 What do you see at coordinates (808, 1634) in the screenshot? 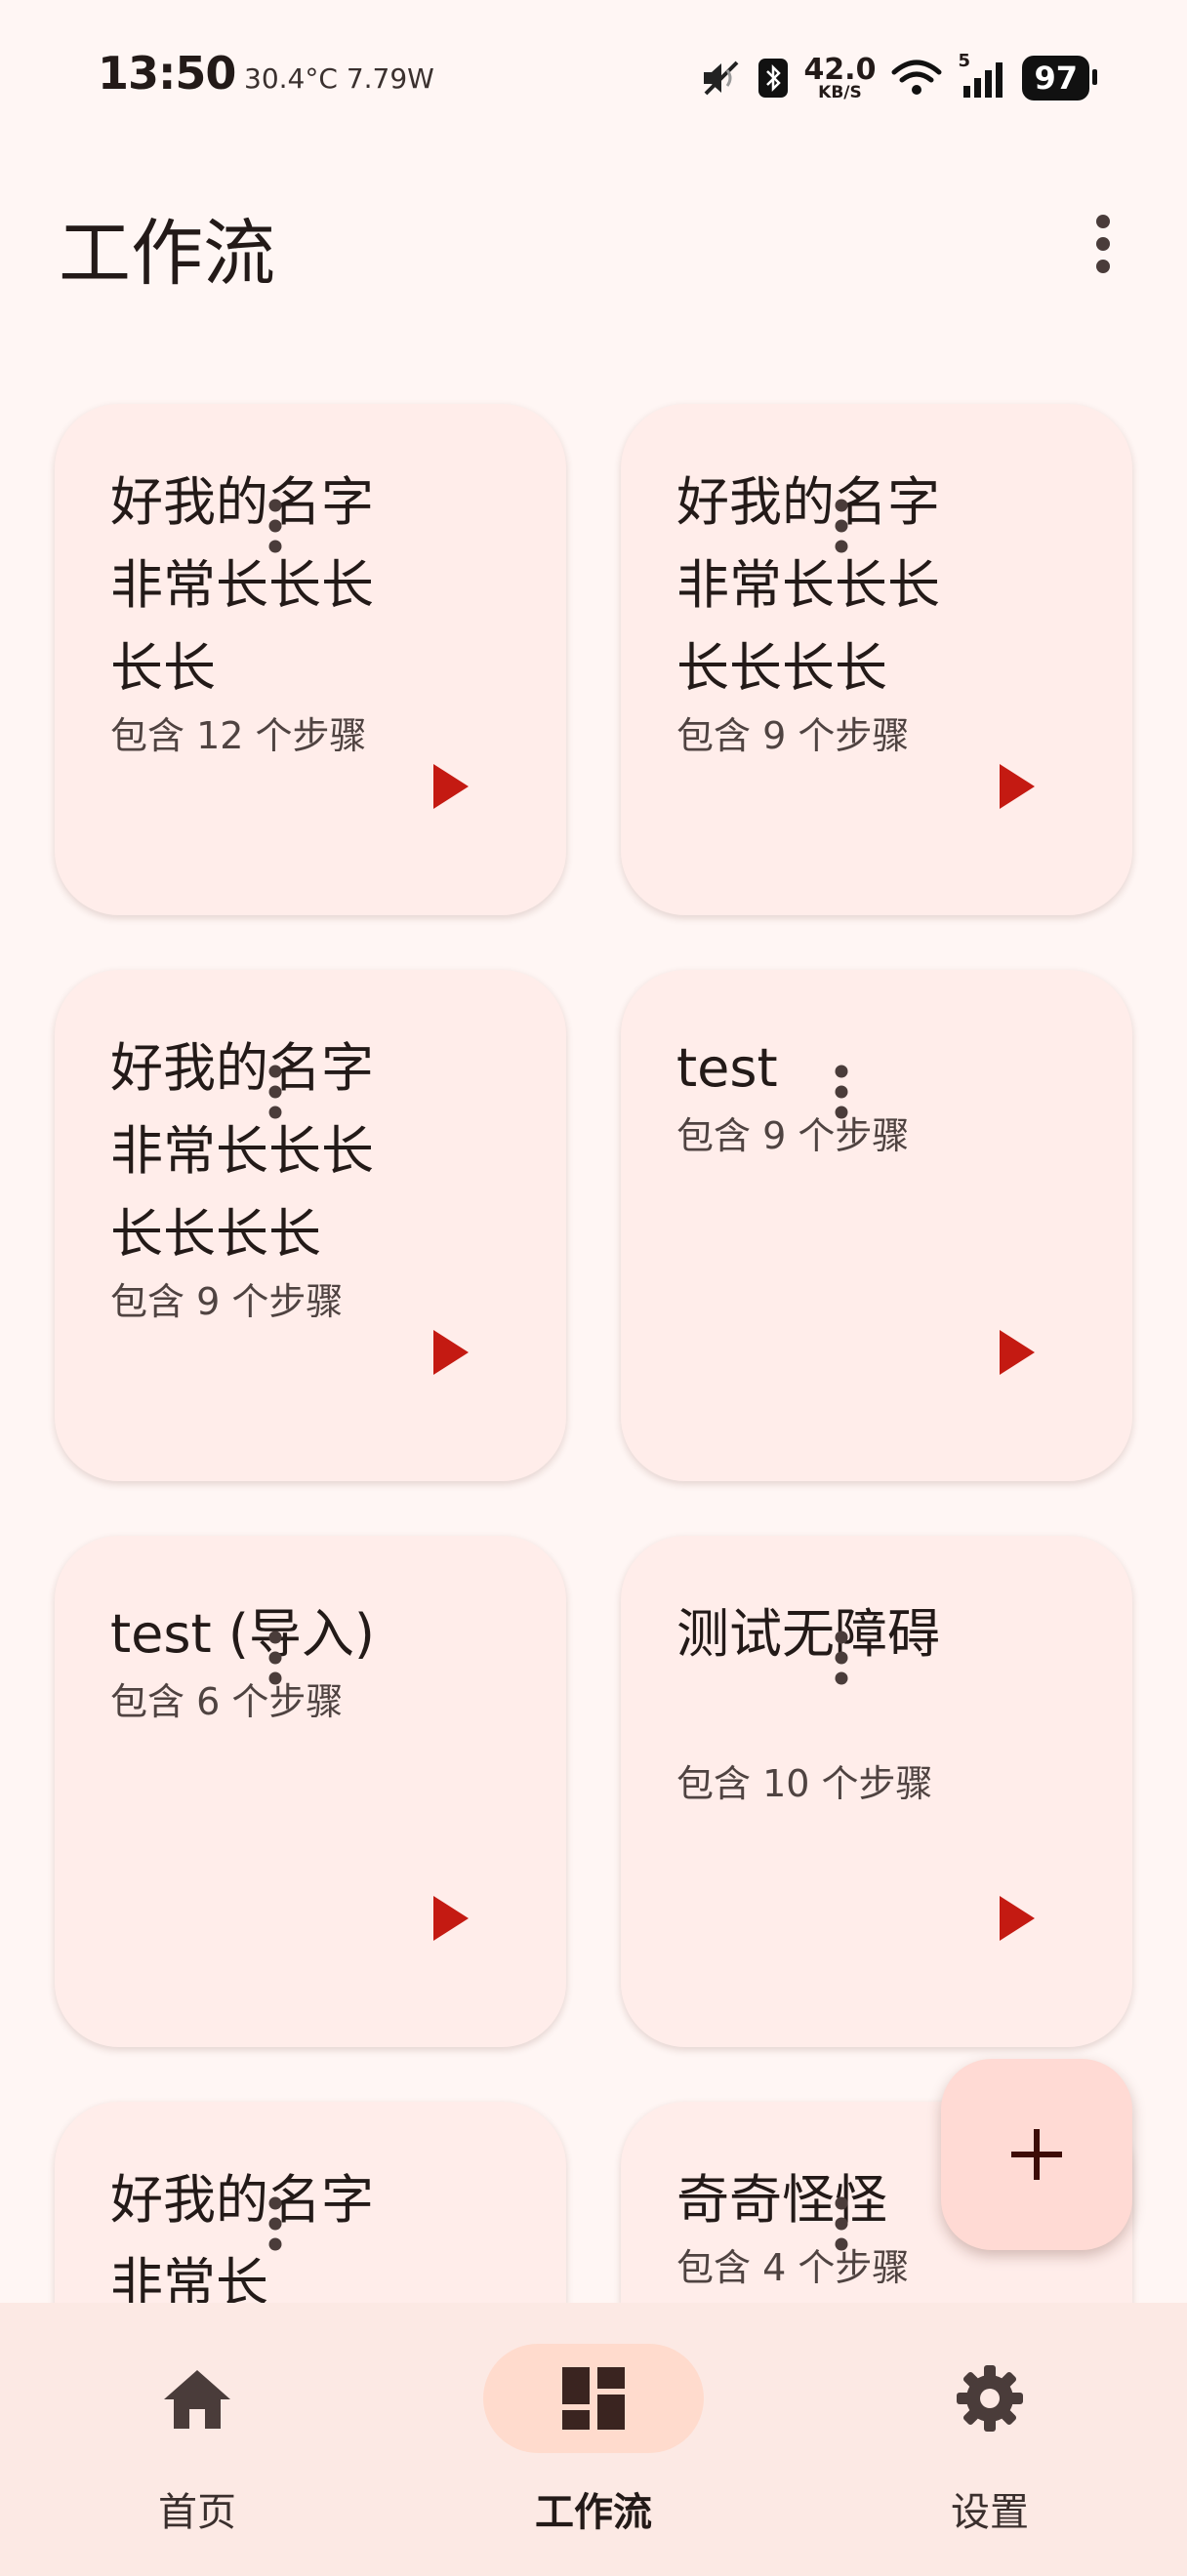
I see `workflow-title: 测试无障碍` at bounding box center [808, 1634].